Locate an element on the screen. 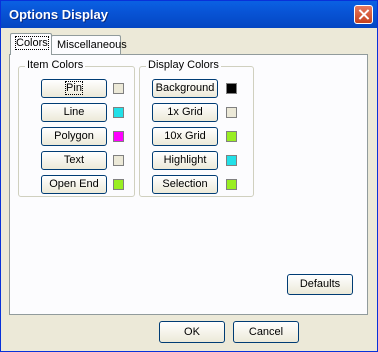 This screenshot has height=352, width=378. highlight-color-swatch is located at coordinates (231, 160).